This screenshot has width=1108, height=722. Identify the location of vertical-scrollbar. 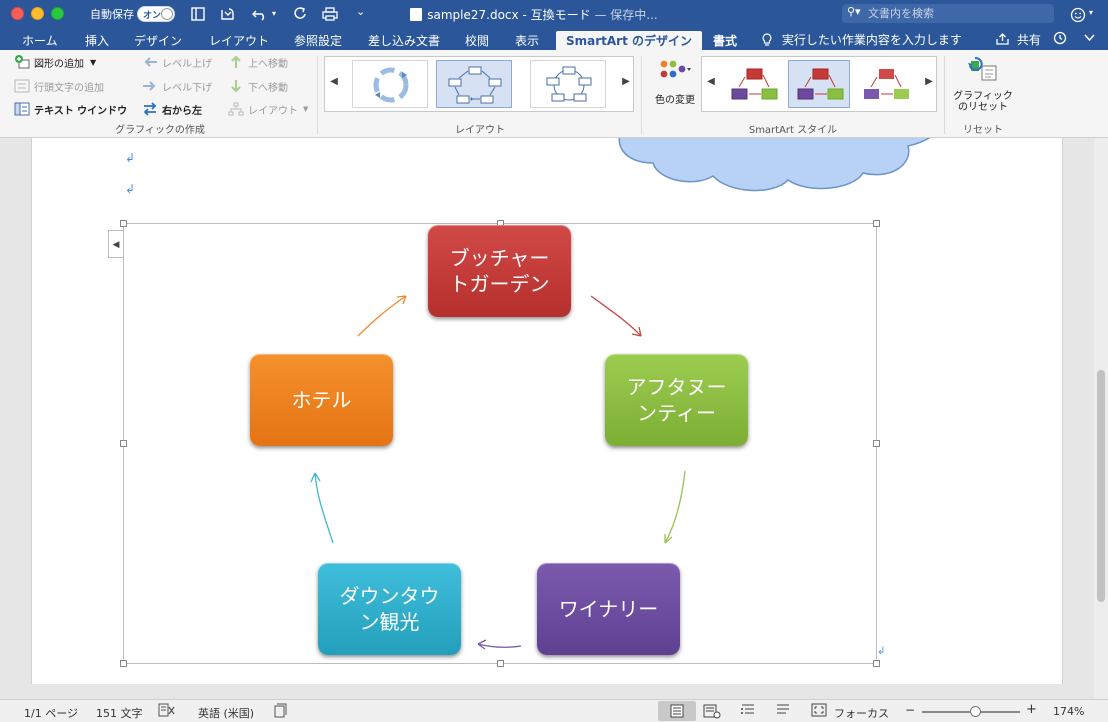
(1101, 418).